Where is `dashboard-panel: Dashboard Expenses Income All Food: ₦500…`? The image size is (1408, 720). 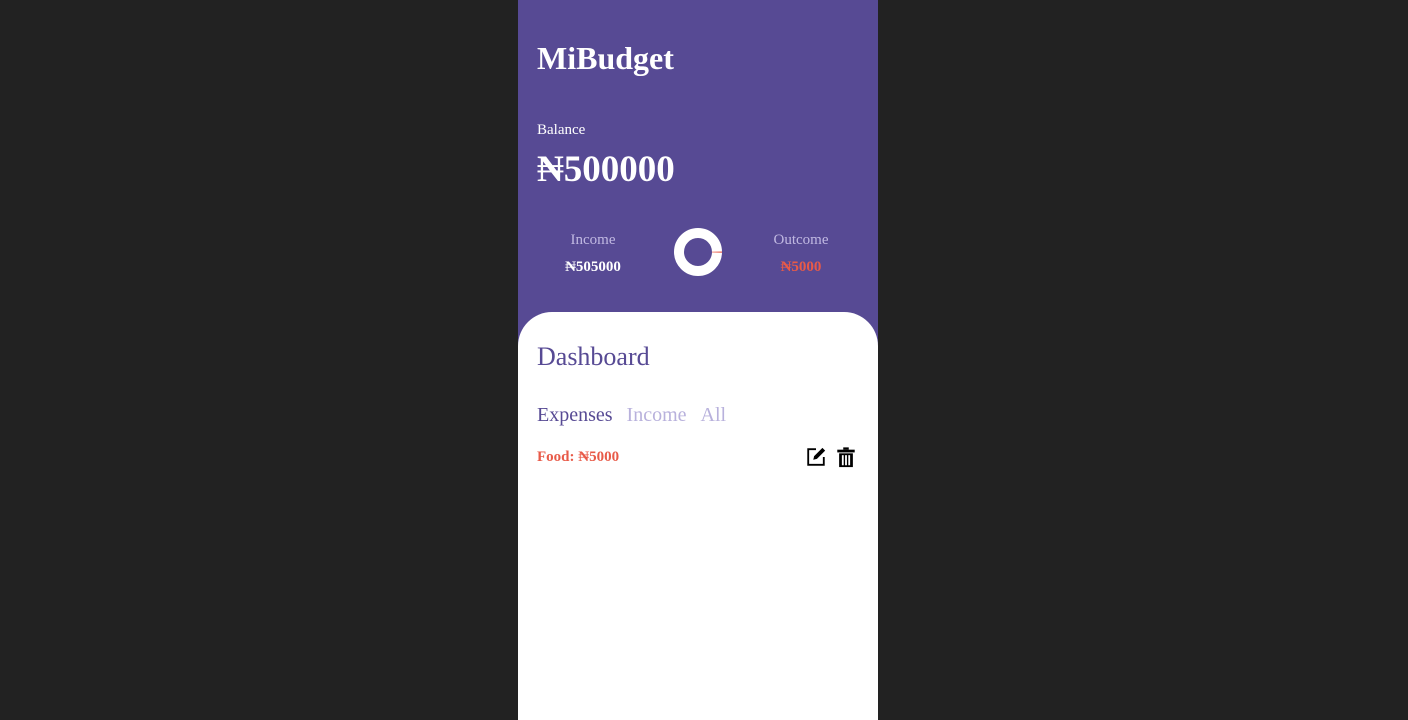 dashboard-panel: Dashboard Expenses Income All Food: ₦500… is located at coordinates (698, 516).